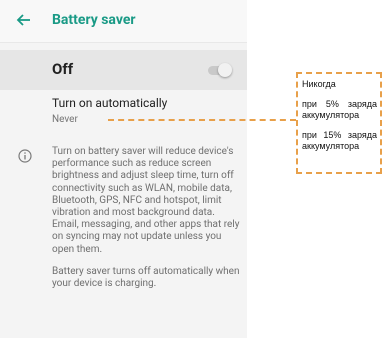  I want to click on battery-saver-master-switch-row: Off, so click(123, 70).